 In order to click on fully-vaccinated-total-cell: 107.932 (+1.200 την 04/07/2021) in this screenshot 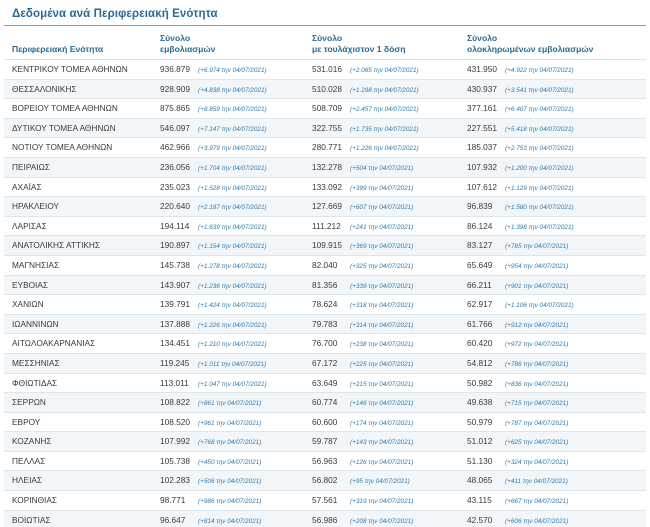, I will do `click(520, 168)`.